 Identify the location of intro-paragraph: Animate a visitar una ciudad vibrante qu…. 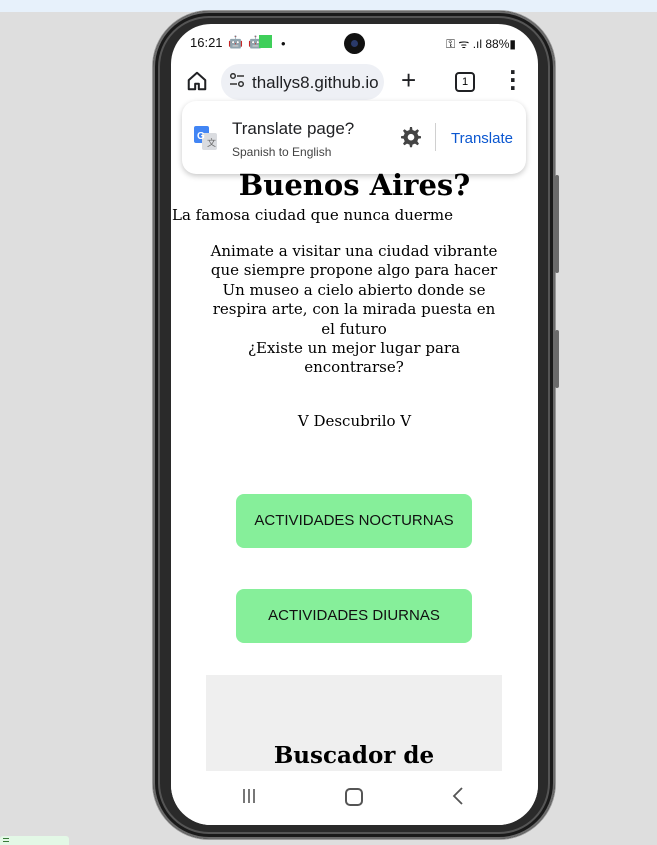
(354, 310).